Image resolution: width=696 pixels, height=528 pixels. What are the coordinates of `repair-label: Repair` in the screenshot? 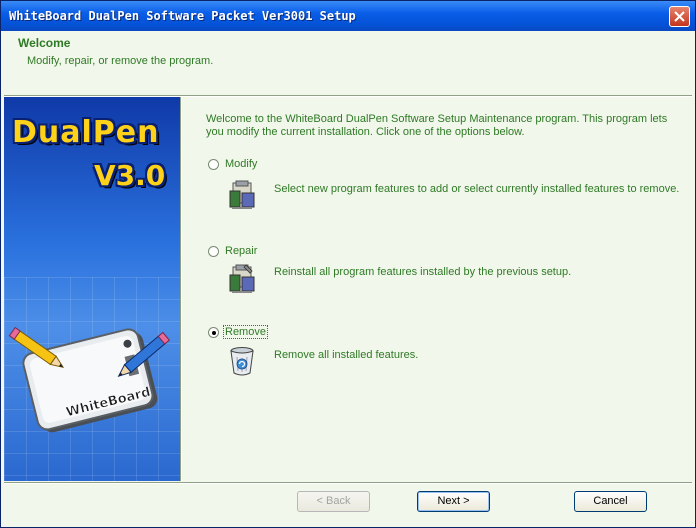 It's located at (241, 251).